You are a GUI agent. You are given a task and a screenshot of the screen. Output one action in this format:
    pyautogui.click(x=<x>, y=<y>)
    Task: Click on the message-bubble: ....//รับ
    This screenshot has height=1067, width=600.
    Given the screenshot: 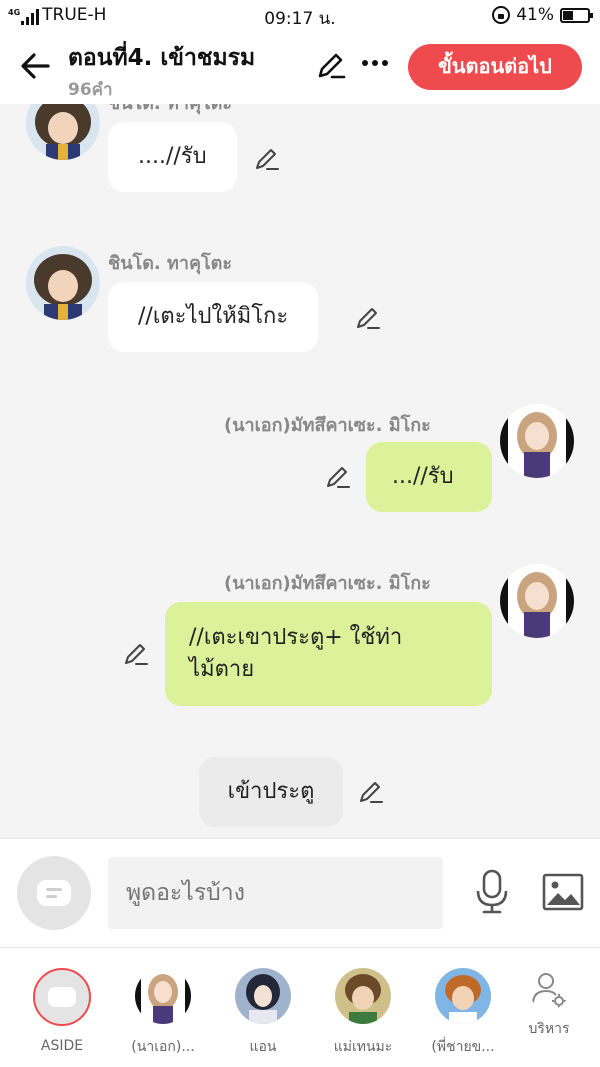 What is the action you would take?
    pyautogui.click(x=172, y=157)
    